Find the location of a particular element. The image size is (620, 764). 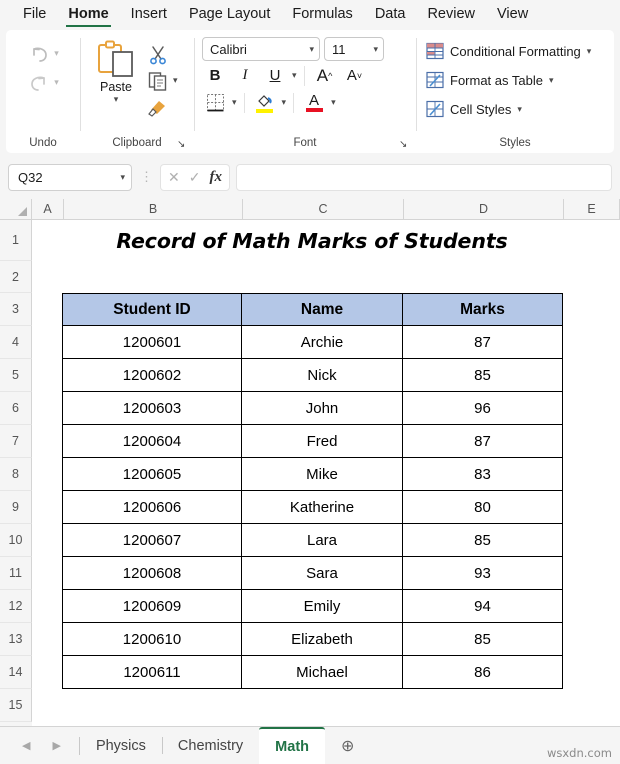

cell-marks: 83 is located at coordinates (482, 474).